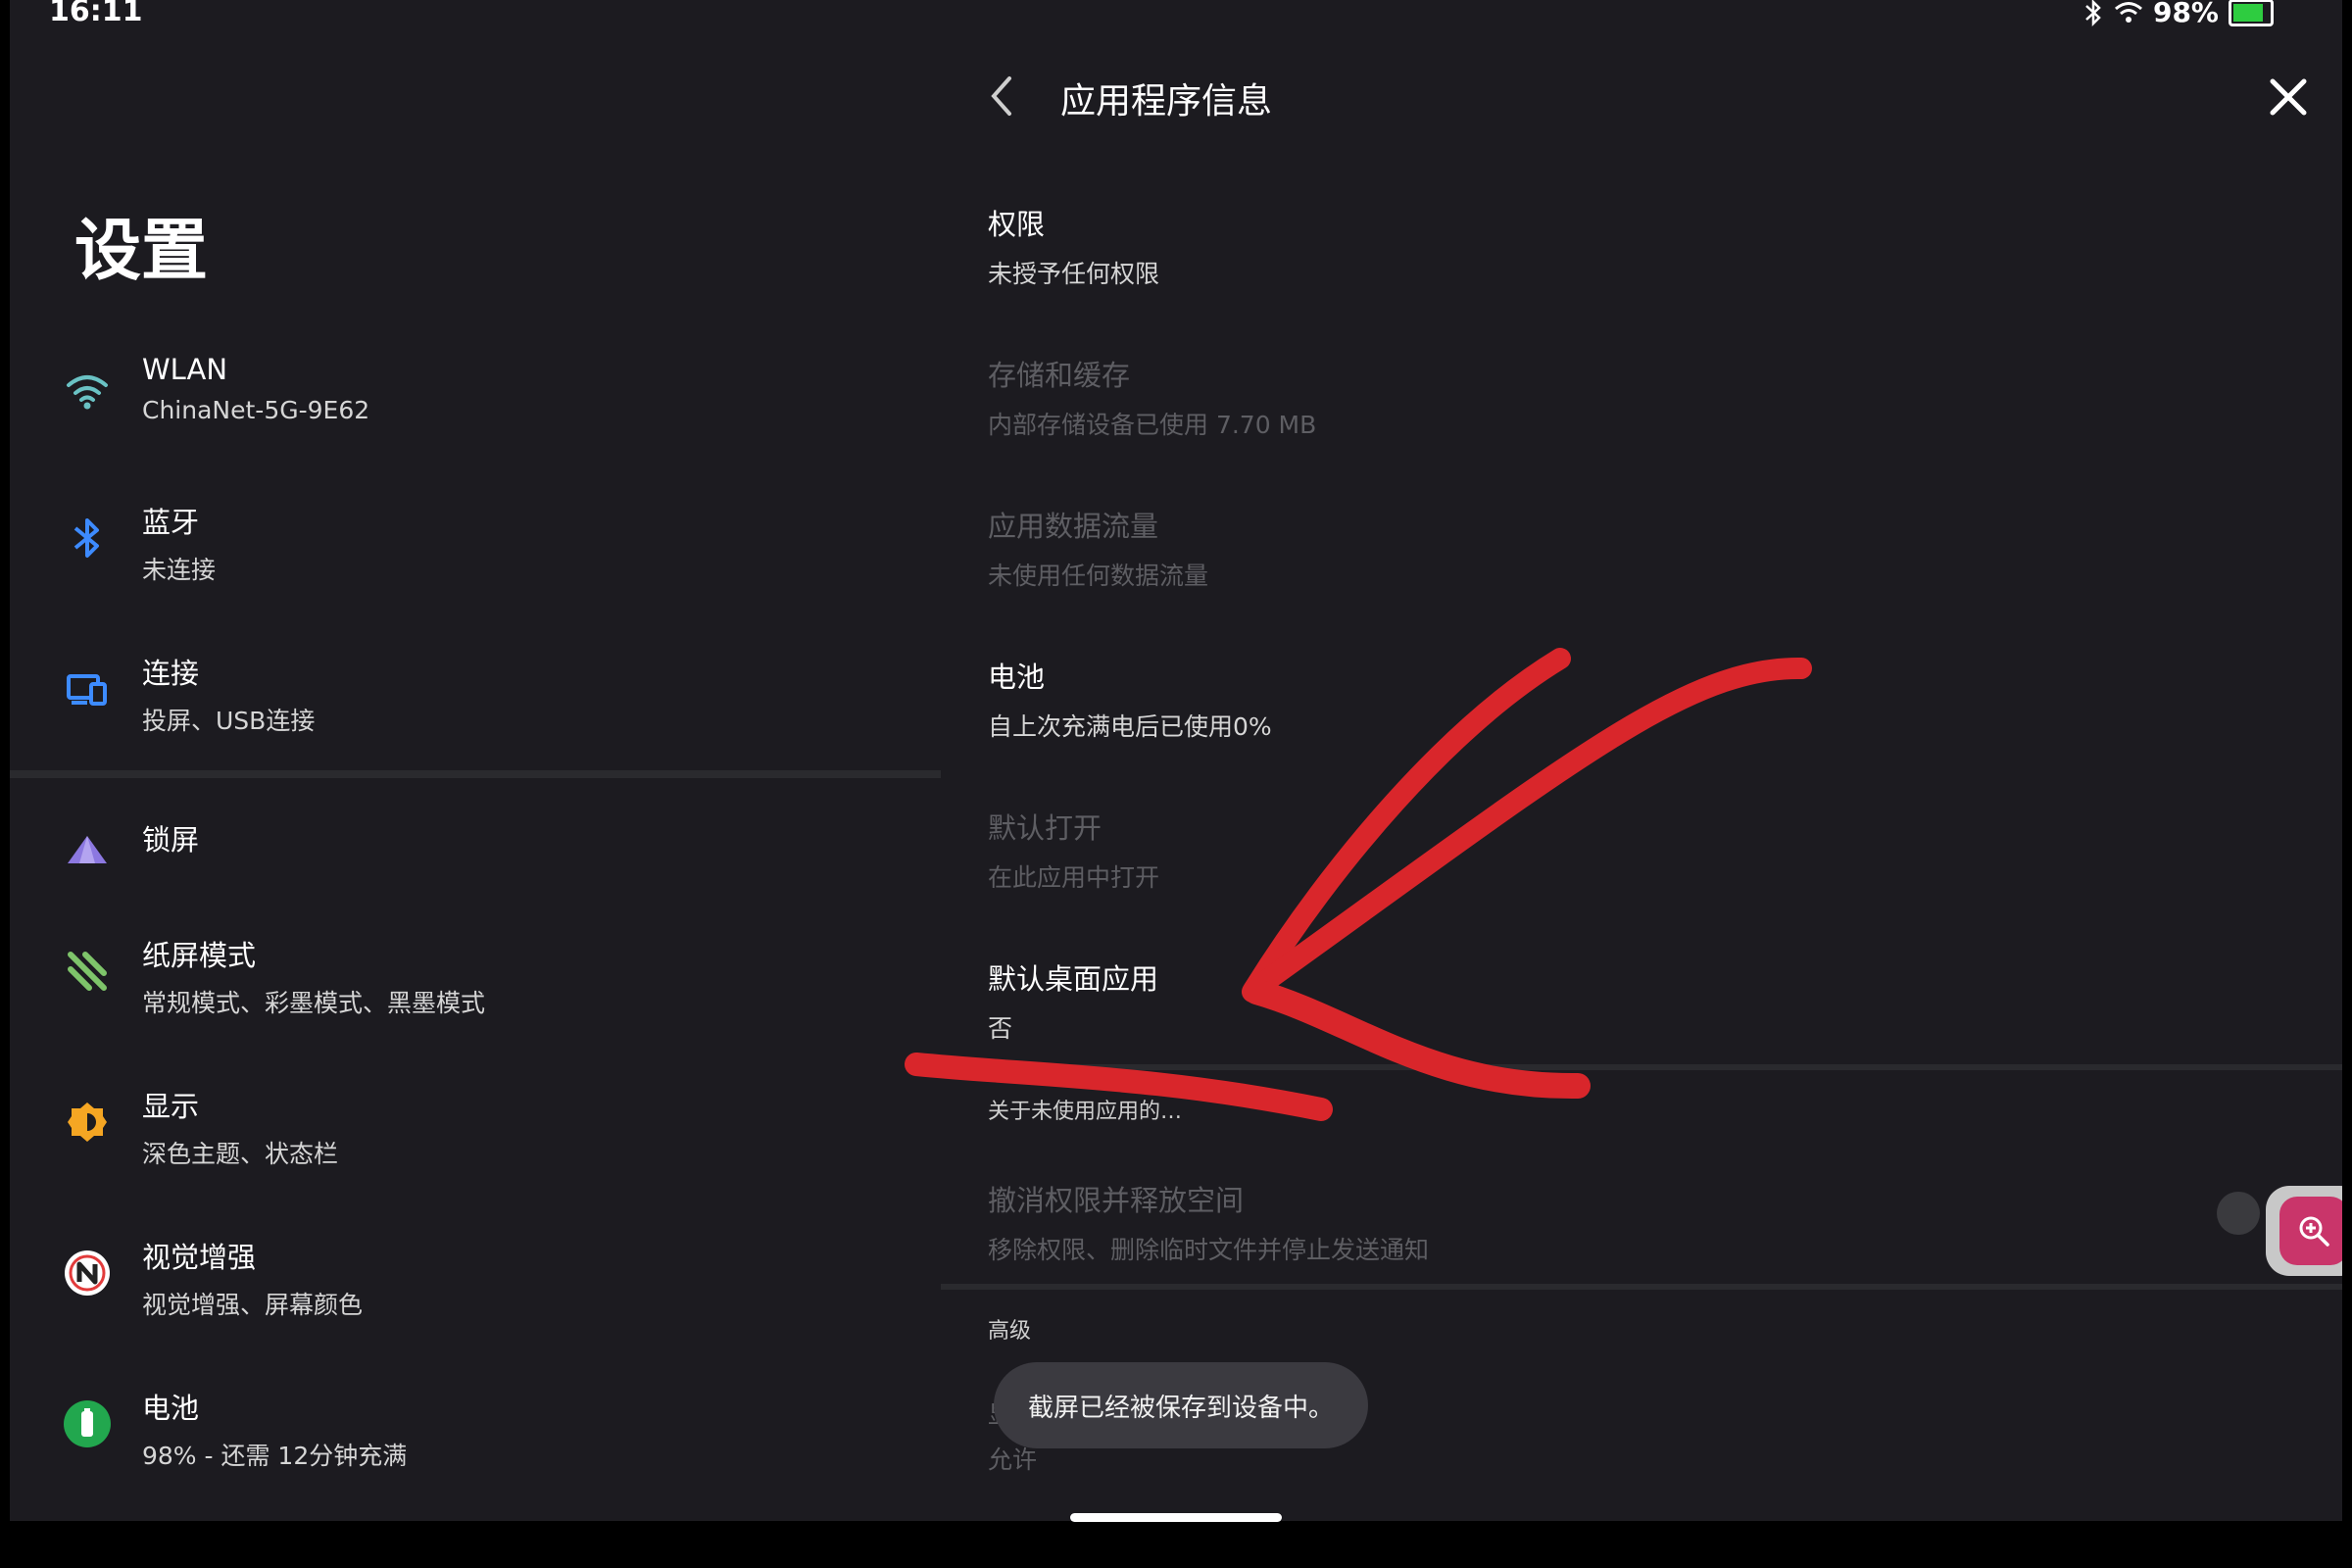 The height and width of the screenshot is (1568, 2352). Describe the element at coordinates (179, 570) in the screenshot. I see `settings-item-subtitle: 未连接` at that location.